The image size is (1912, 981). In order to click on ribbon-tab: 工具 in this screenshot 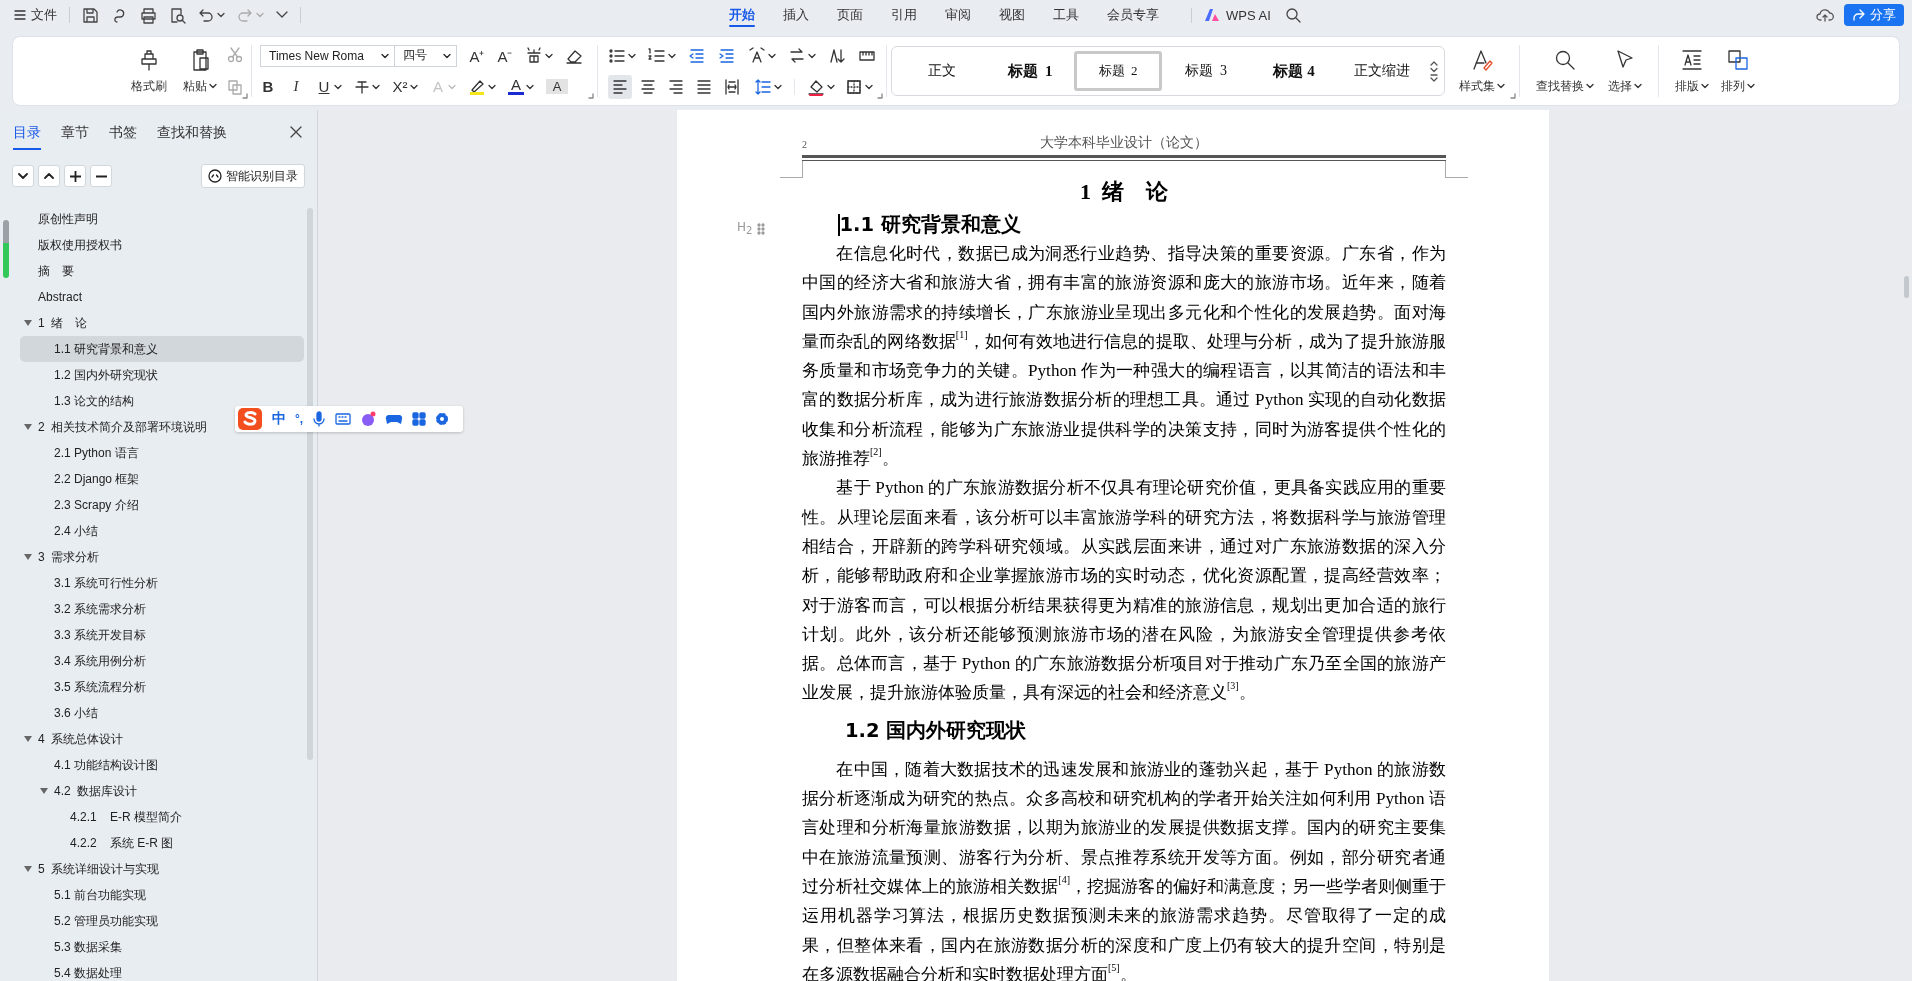, I will do `click(1066, 15)`.